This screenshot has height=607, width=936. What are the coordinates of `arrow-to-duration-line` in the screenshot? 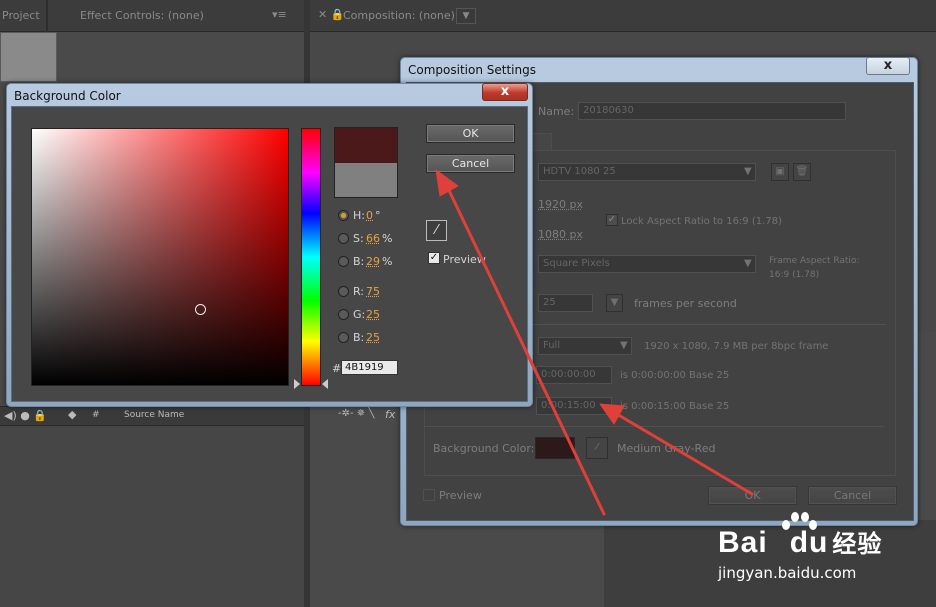 It's located at (681, 452).